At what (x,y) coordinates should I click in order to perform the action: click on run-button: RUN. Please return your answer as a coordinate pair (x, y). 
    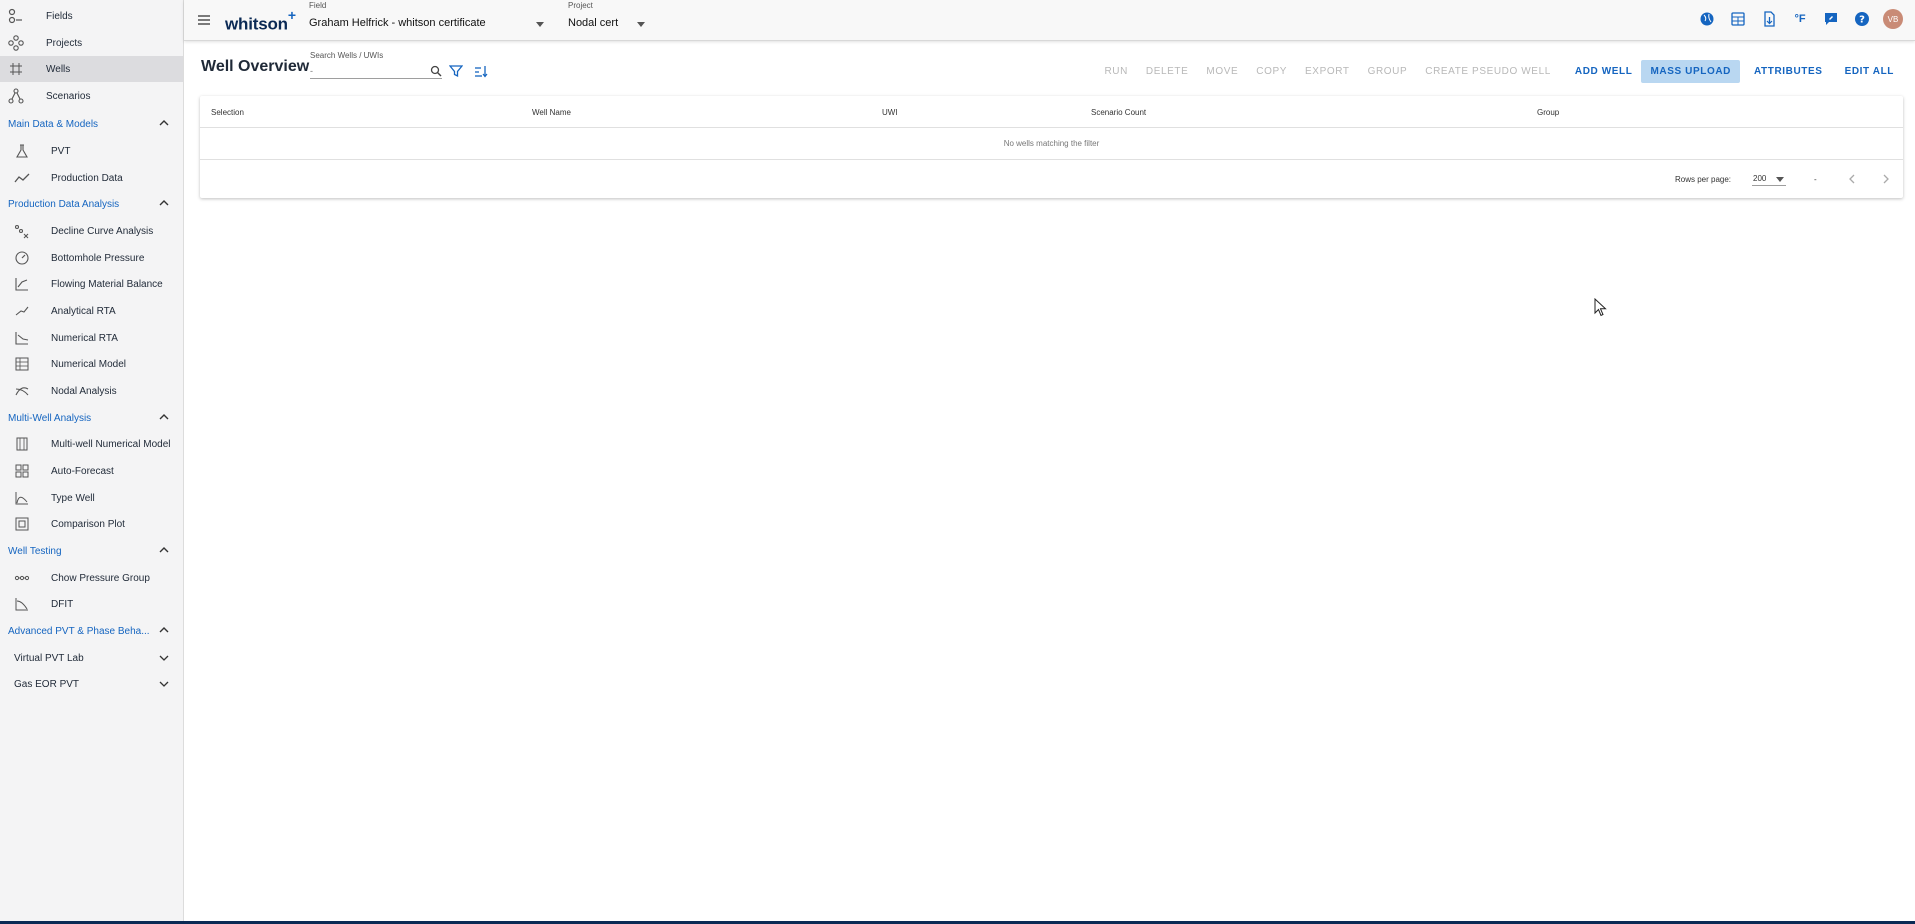
    Looking at the image, I should click on (1115, 71).